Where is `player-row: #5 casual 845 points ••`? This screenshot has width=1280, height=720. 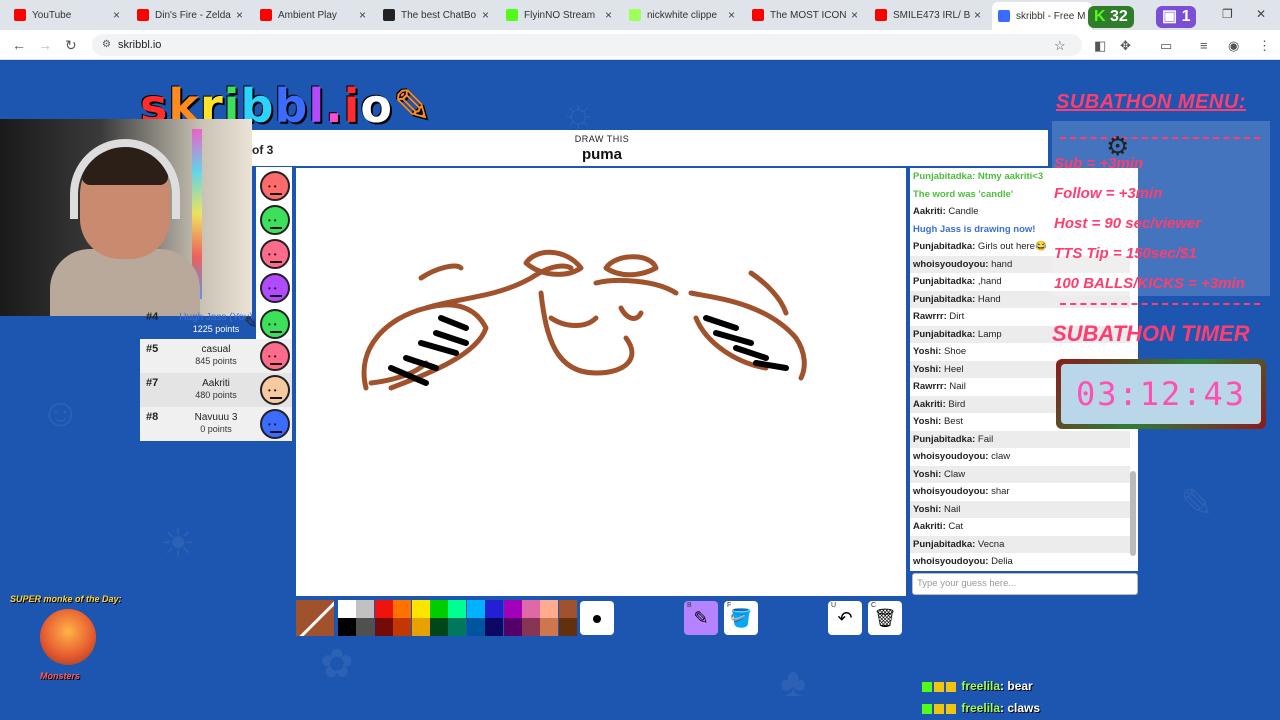
player-row: #5 casual 845 points •• is located at coordinates (216, 356).